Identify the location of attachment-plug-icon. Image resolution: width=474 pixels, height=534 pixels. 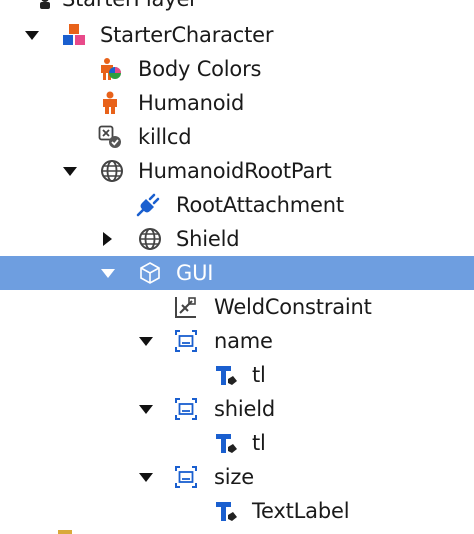
(148, 205).